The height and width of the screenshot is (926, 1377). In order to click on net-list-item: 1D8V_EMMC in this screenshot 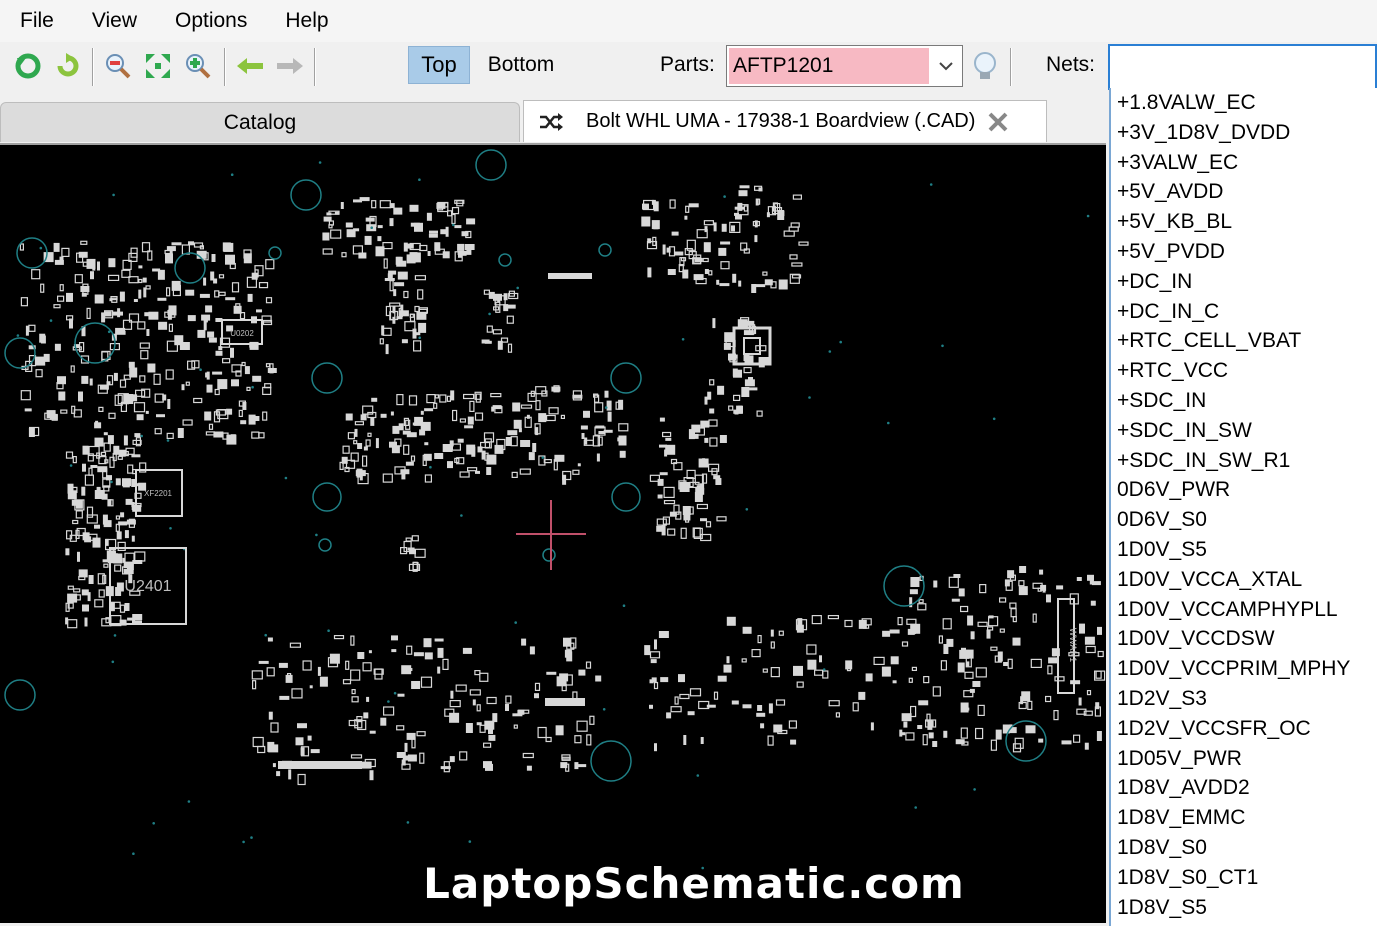, I will do `click(1244, 818)`.